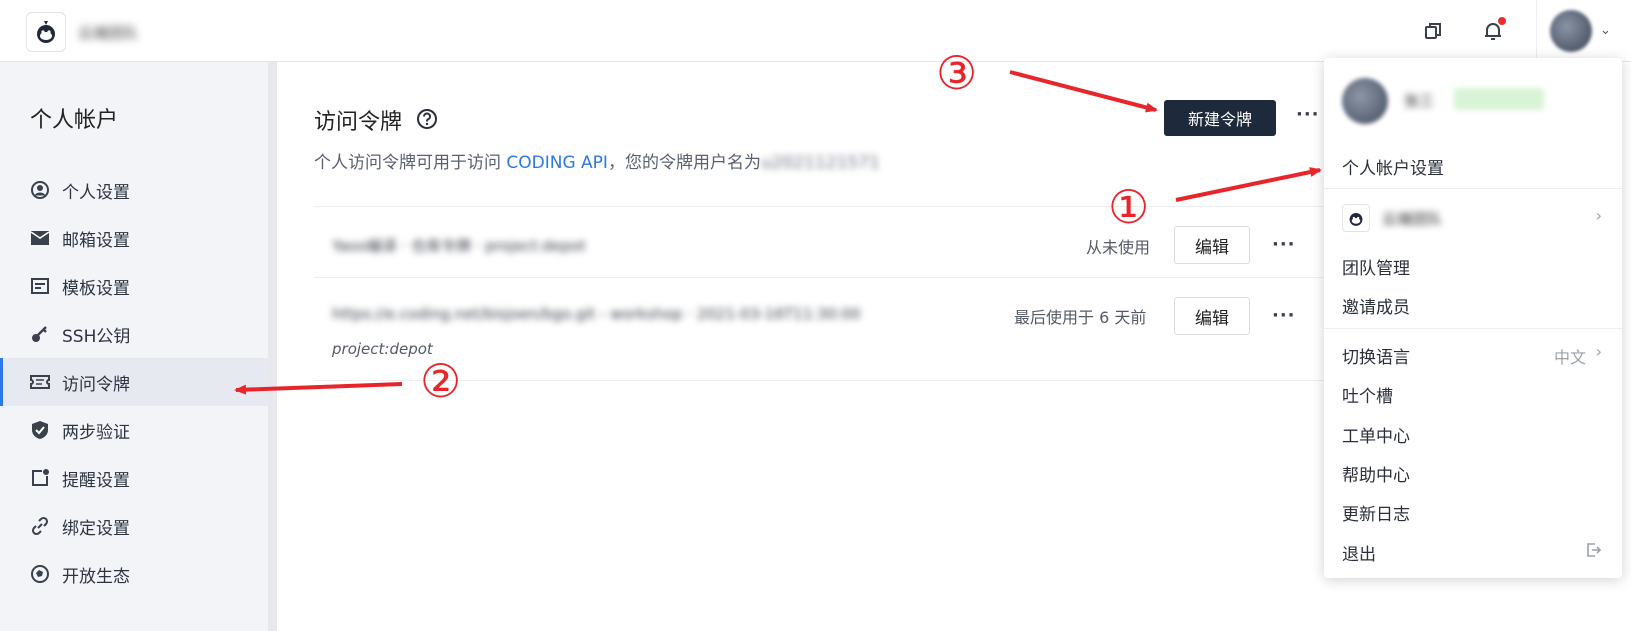 Image resolution: width=1631 pixels, height=631 pixels. Describe the element at coordinates (1376, 434) in the screenshot. I see `menu-item-tickets: 工单中心` at that location.